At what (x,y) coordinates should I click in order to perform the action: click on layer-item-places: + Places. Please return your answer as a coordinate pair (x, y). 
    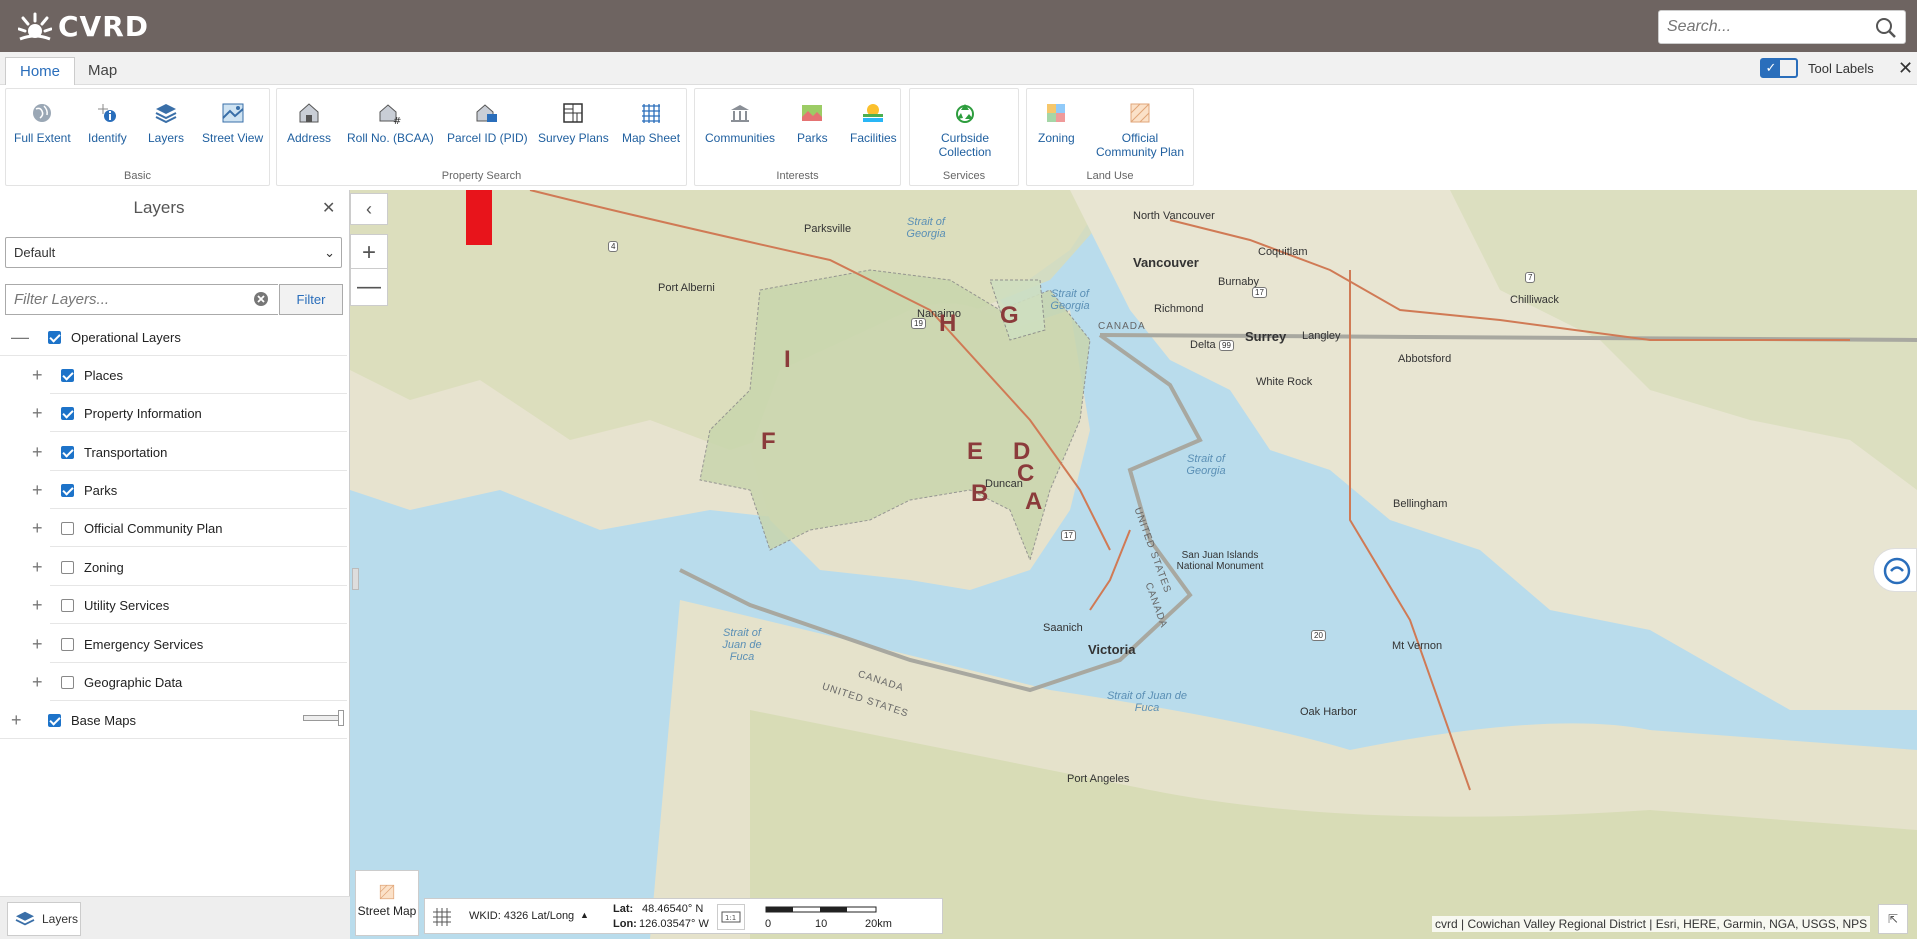
    Looking at the image, I should click on (189, 375).